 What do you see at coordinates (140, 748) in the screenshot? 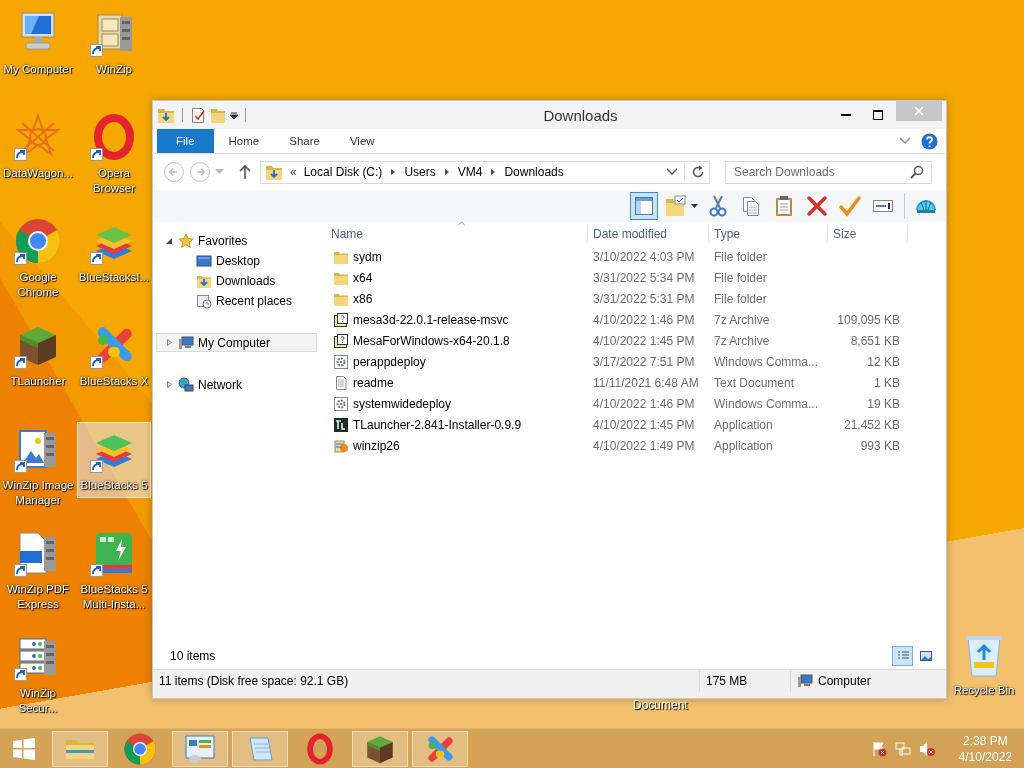
I see `circle-segments-icon` at bounding box center [140, 748].